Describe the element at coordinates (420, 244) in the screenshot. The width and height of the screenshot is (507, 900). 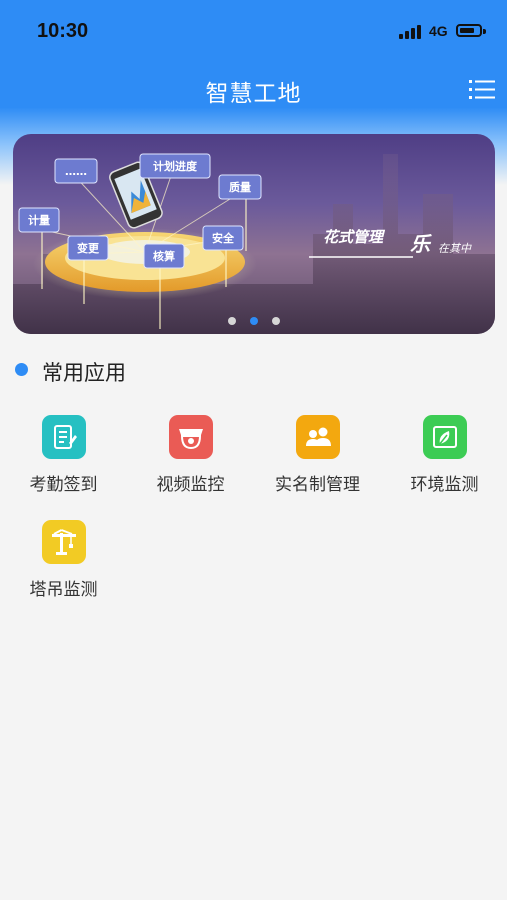
I see `banner-slogan-part2: 乐` at that location.